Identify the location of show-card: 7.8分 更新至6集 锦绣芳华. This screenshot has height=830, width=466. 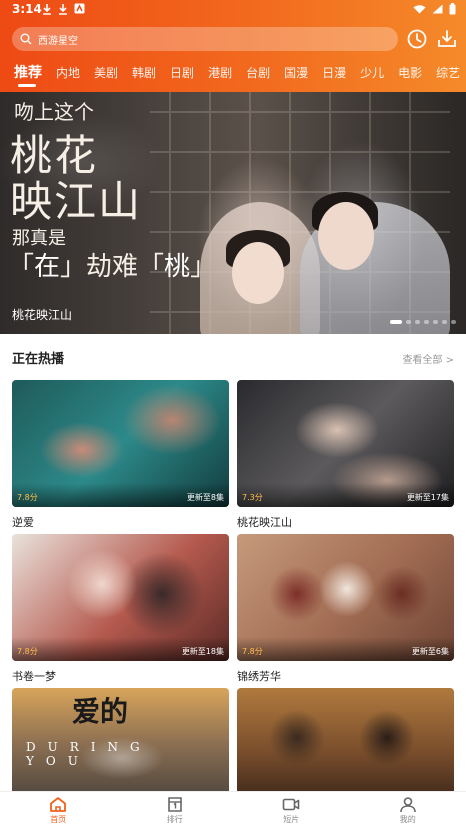
(345, 609).